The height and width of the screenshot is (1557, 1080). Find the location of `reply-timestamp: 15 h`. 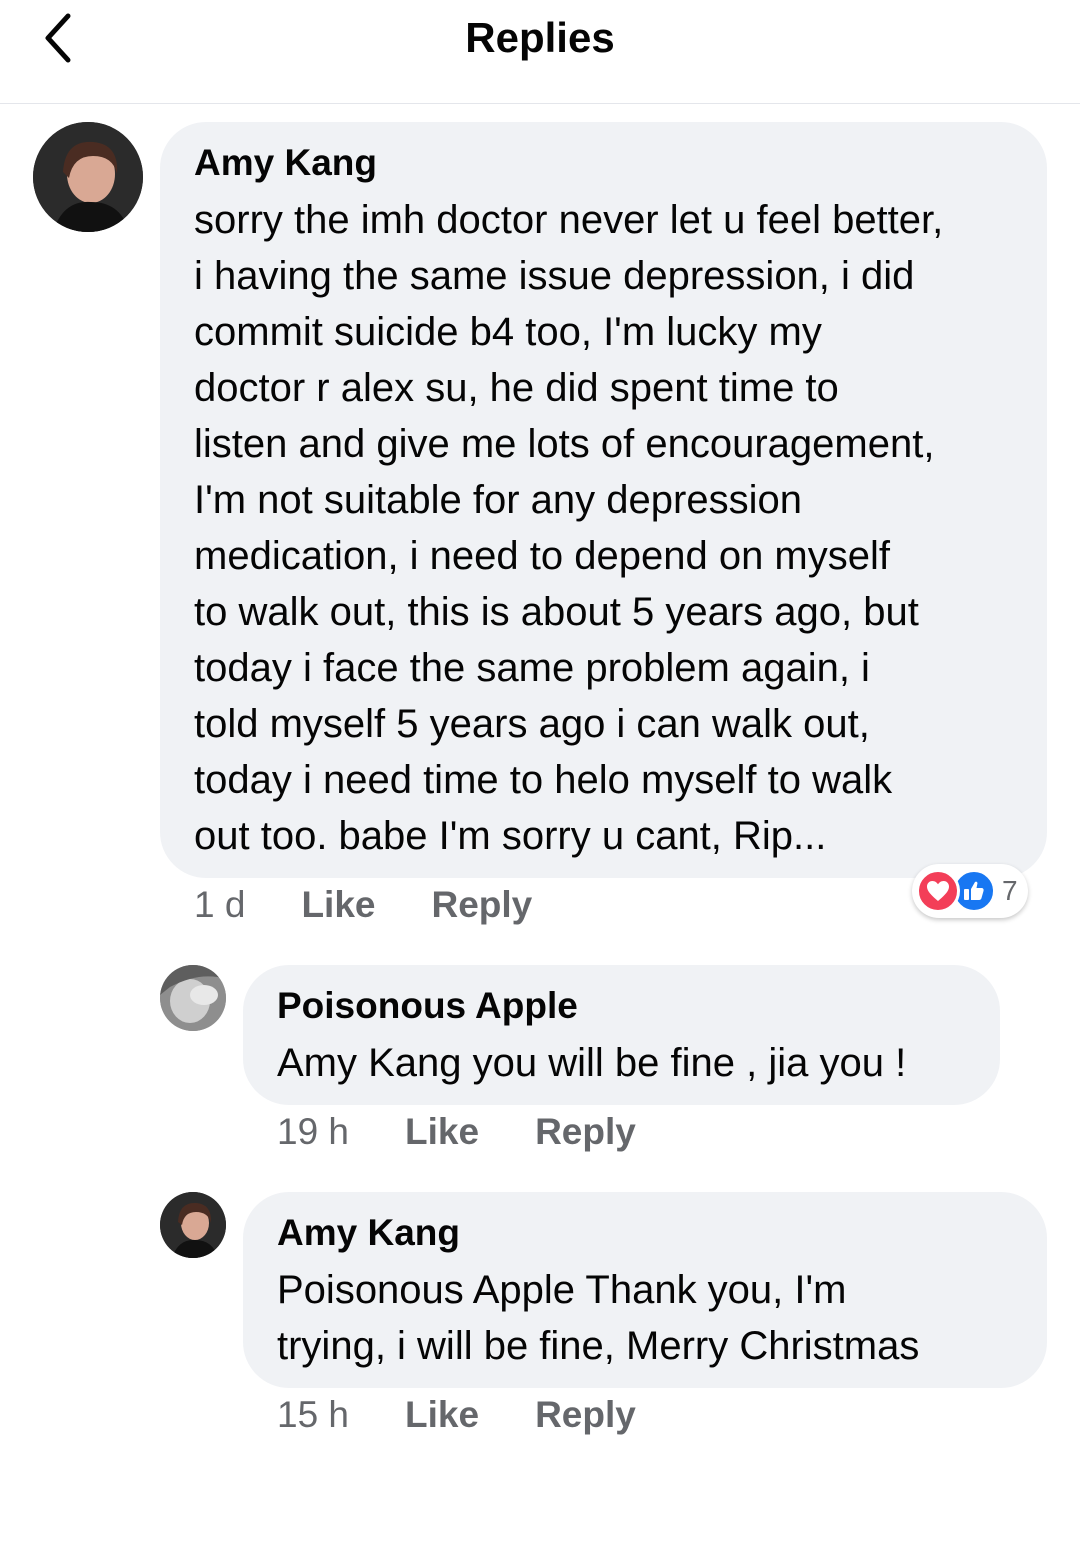

reply-timestamp: 15 h is located at coordinates (313, 1414).